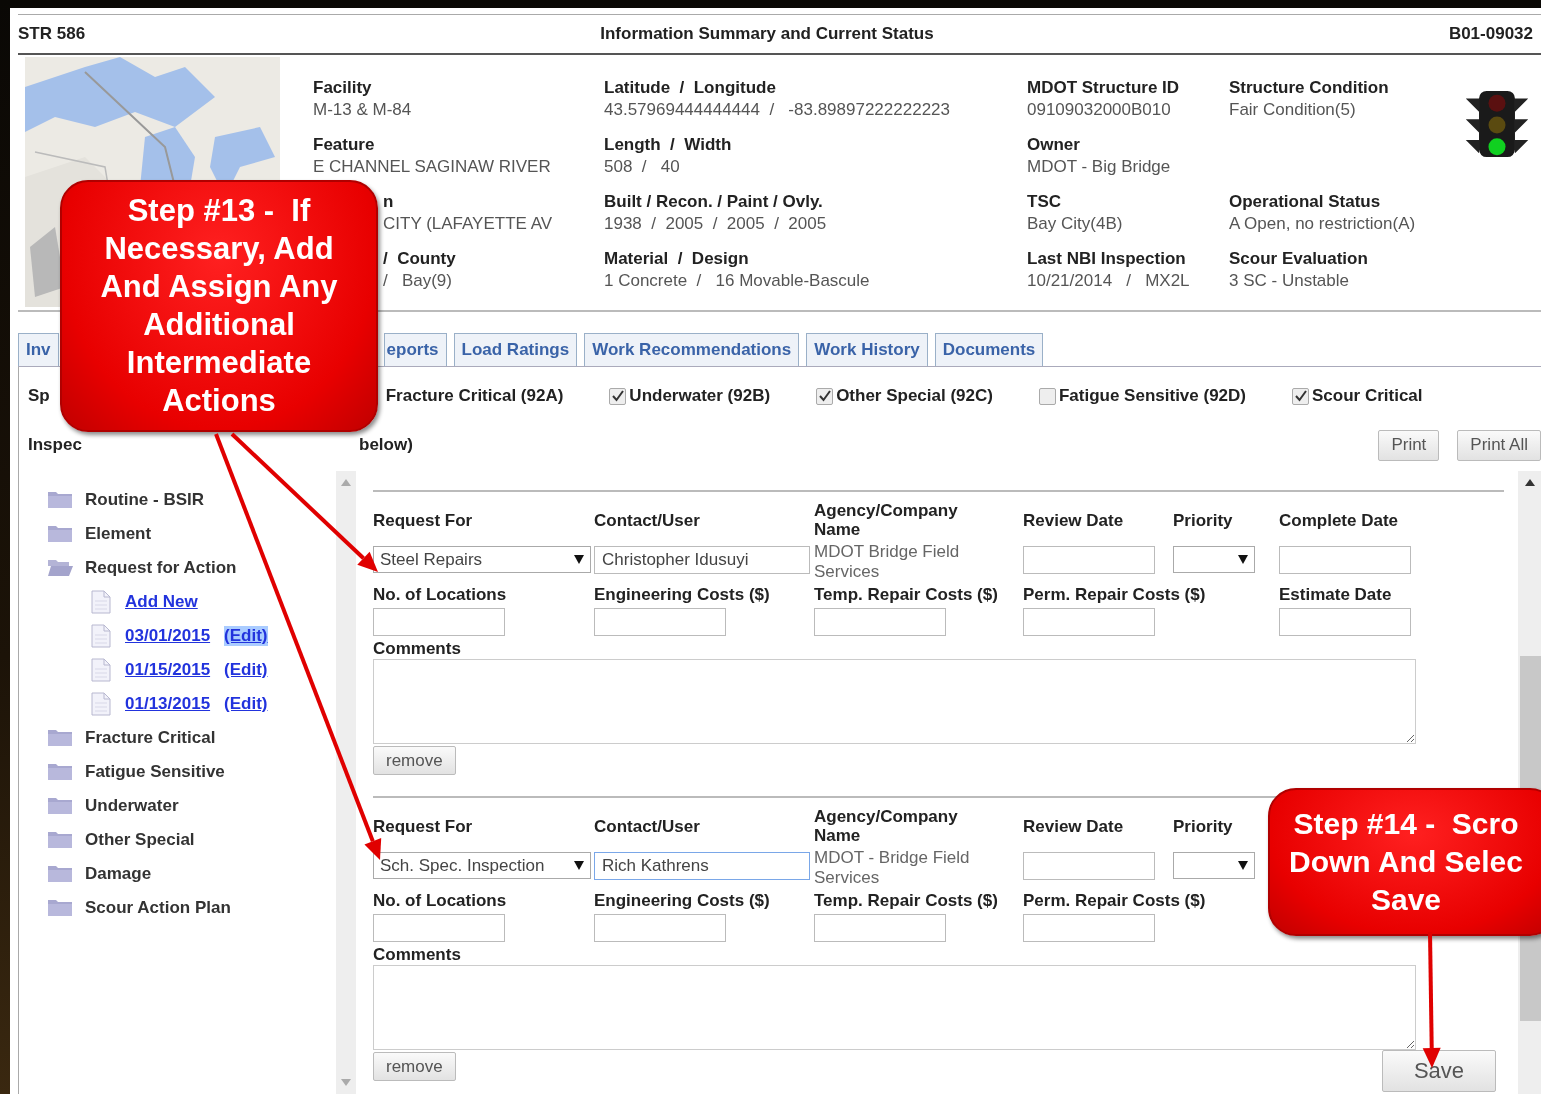 This screenshot has width=1541, height=1094. Describe the element at coordinates (1075, 224) in the screenshot. I see `info-value: Bay City(4B)` at that location.